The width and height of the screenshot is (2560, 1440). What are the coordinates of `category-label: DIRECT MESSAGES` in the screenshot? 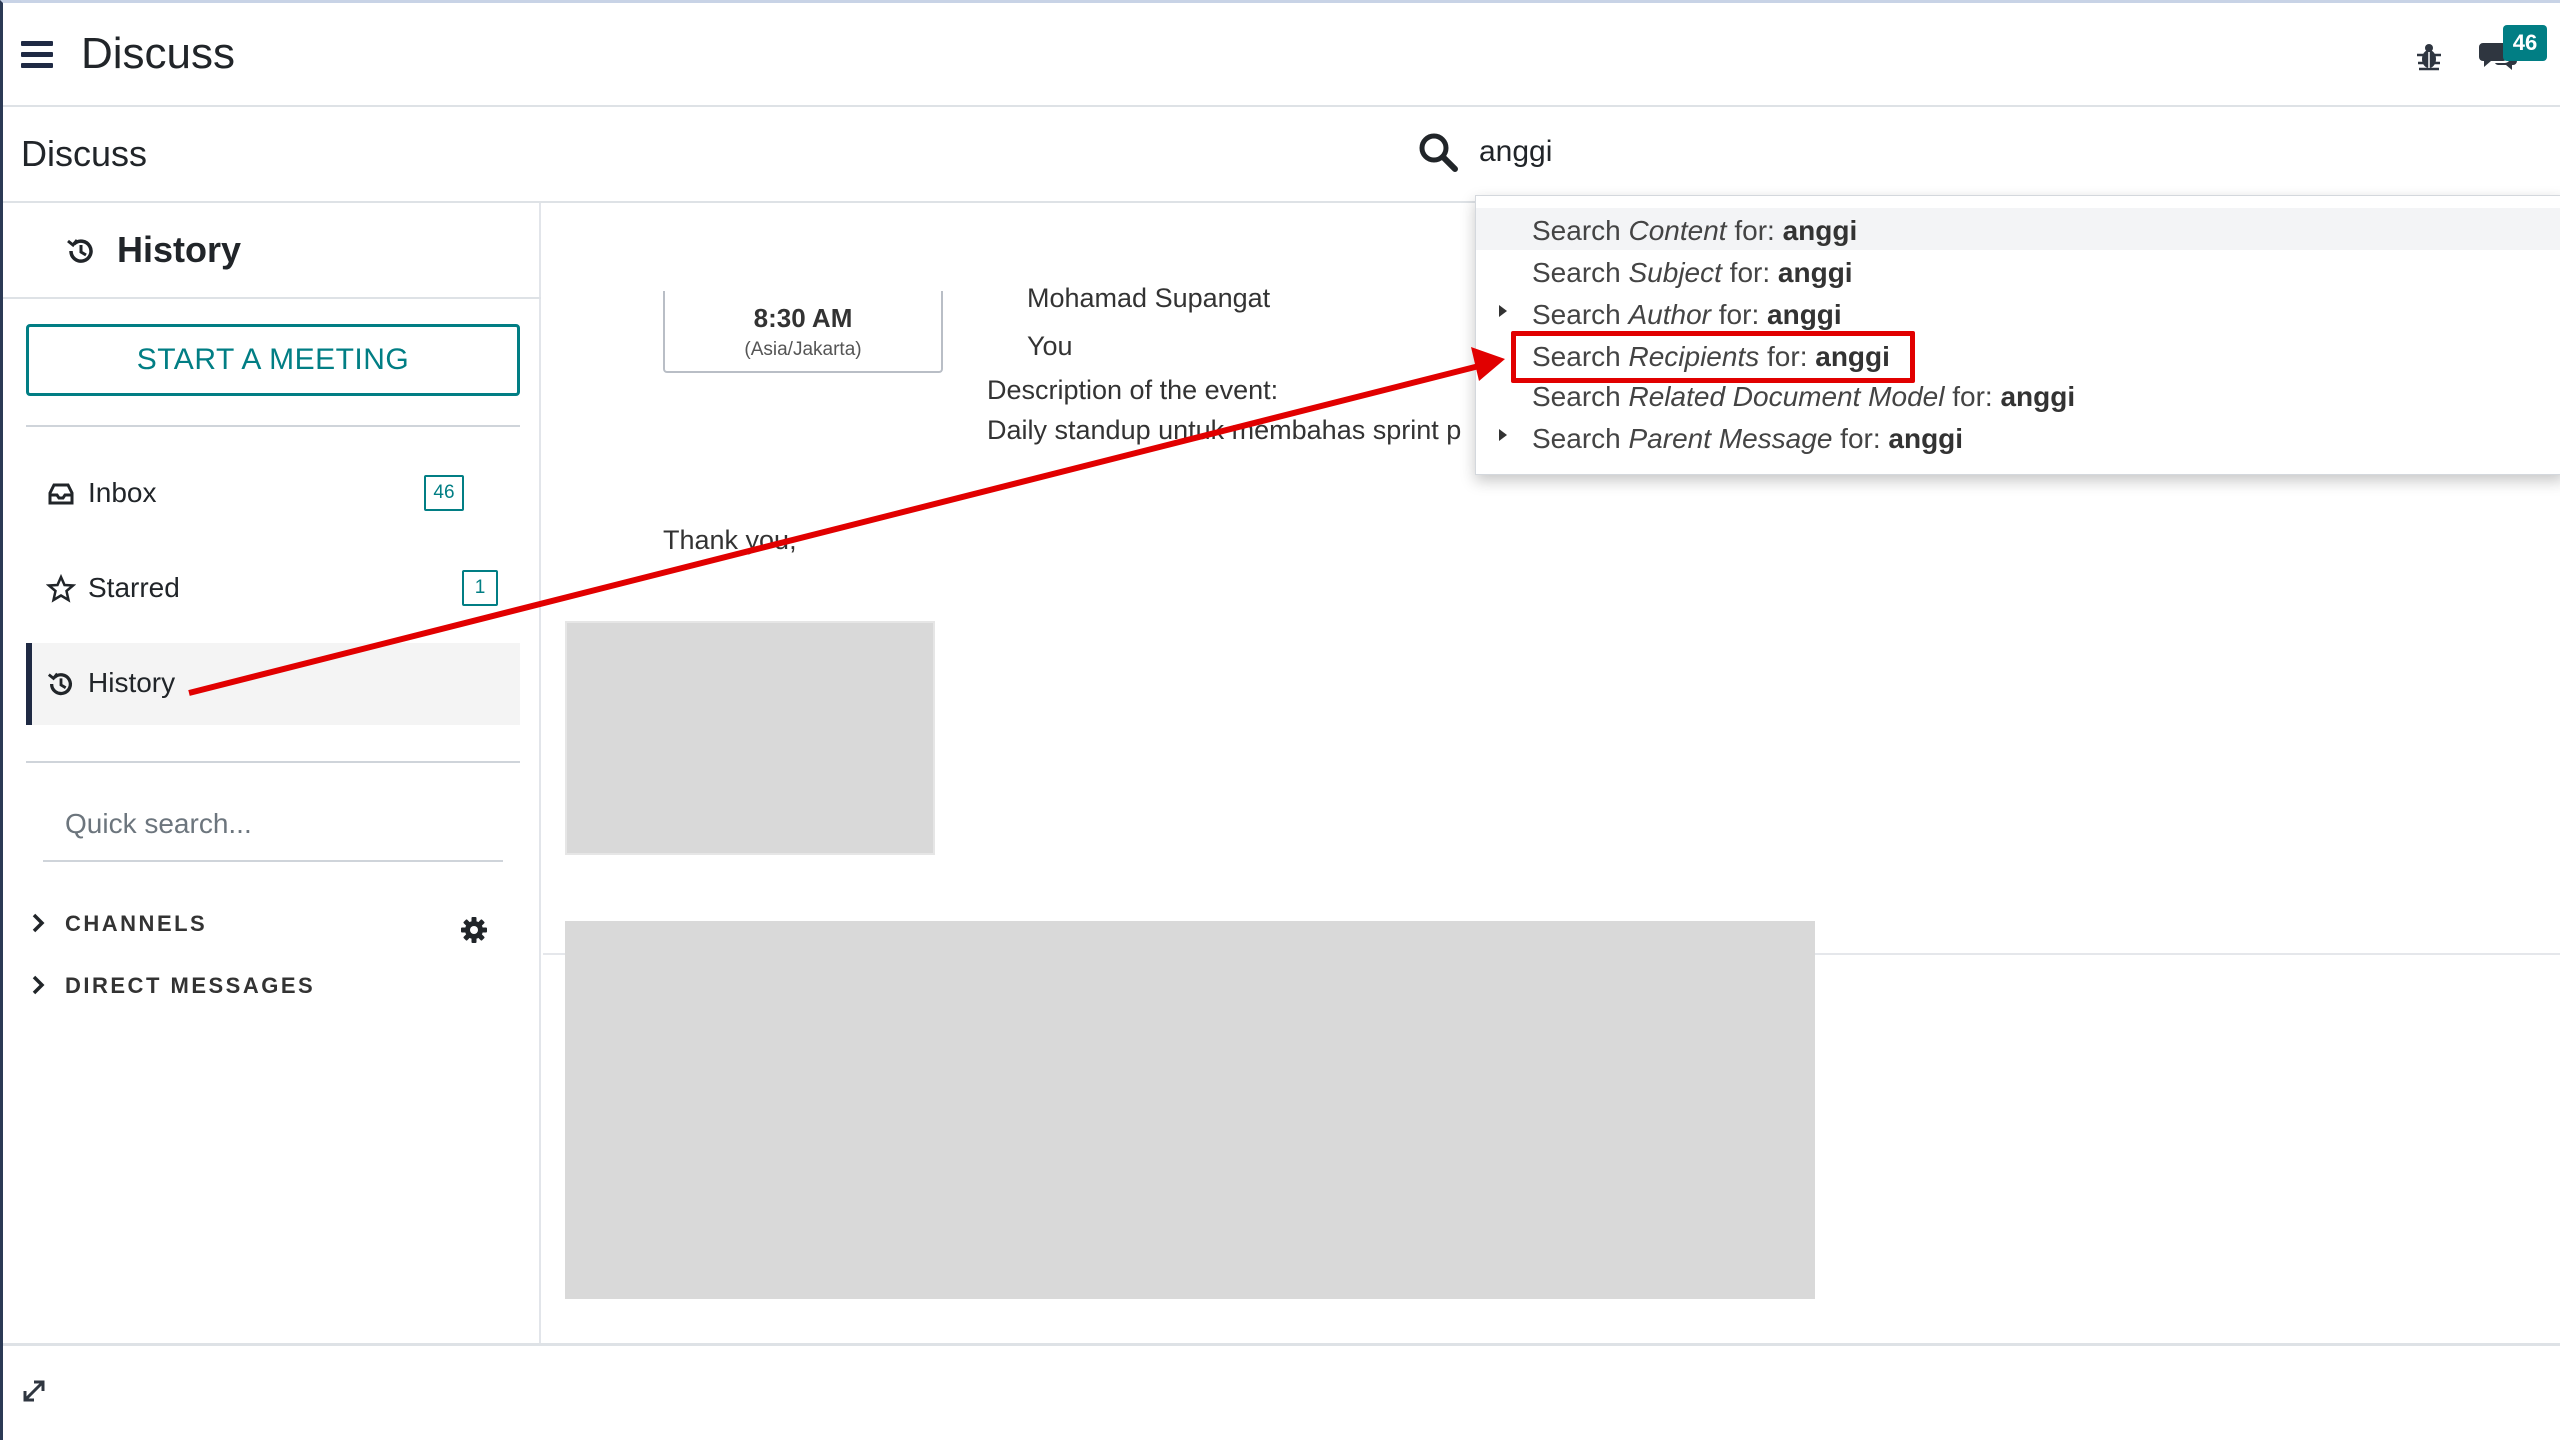 It's located at (190, 985).